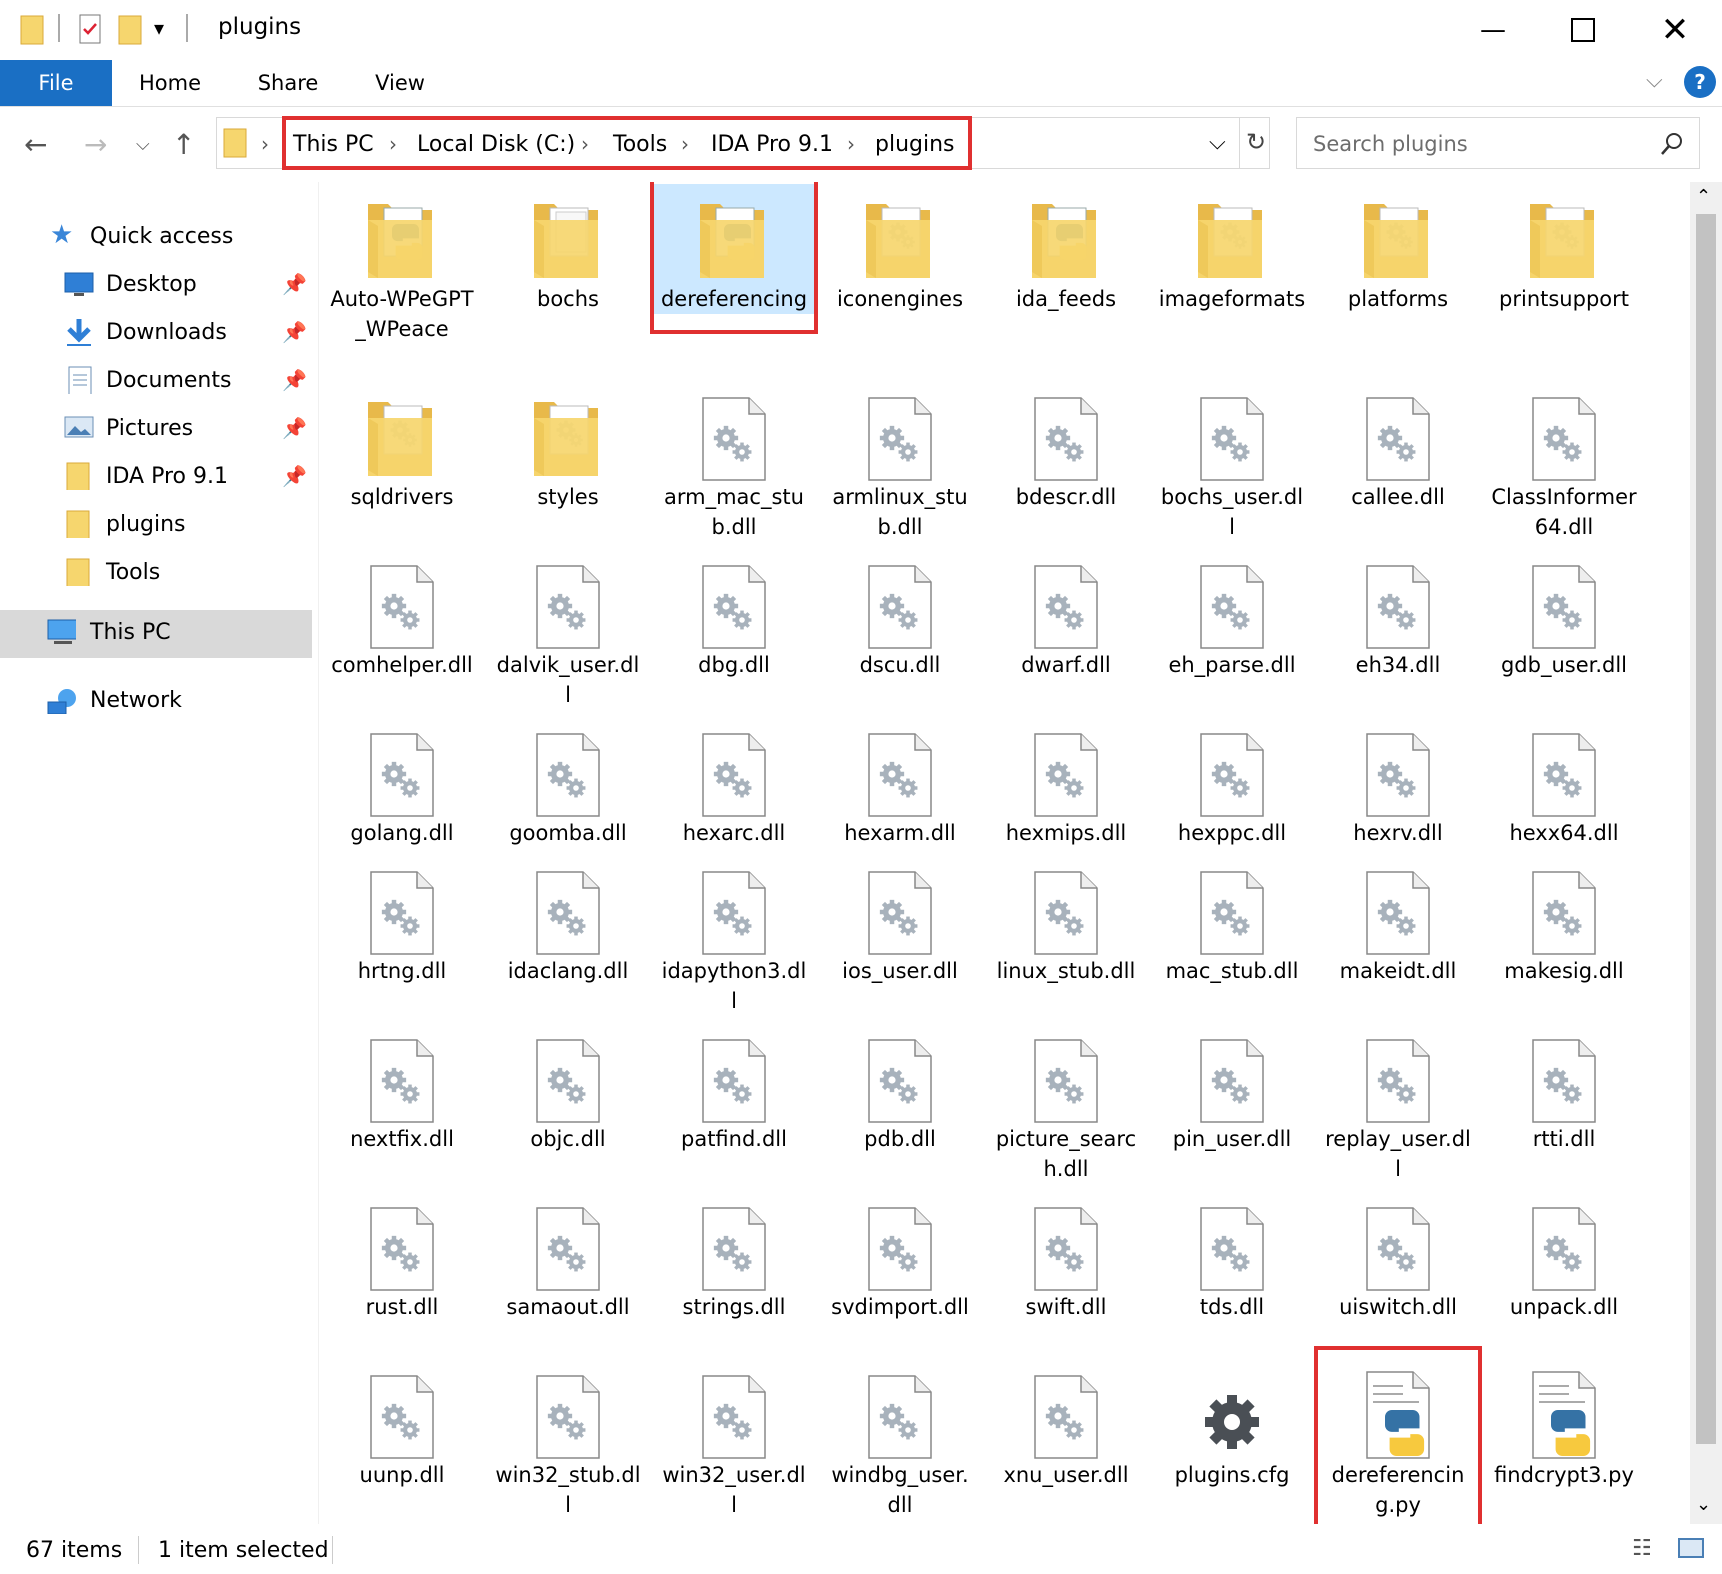 This screenshot has width=1722, height=1574. What do you see at coordinates (1066, 249) in the screenshot?
I see `folder-item: ida_feeds` at bounding box center [1066, 249].